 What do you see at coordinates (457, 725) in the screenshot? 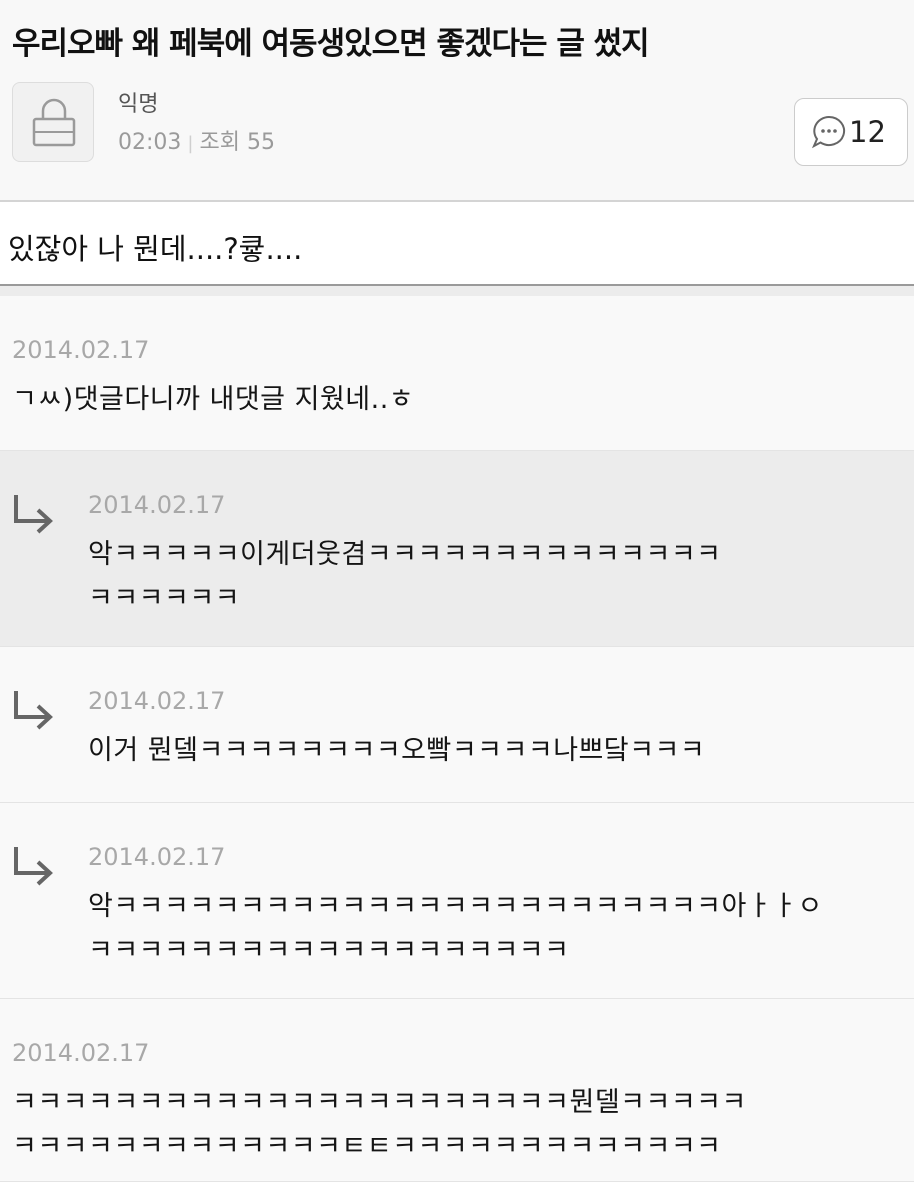
I see `comment-item-reply: 2014.02.17 이거 뭔뎈ㅋㅋㅋㅋㅋㅋㅋㅋ오빸ㅋㅋㅋㅋ나쁘닼ㅋㅋㅋ` at bounding box center [457, 725].